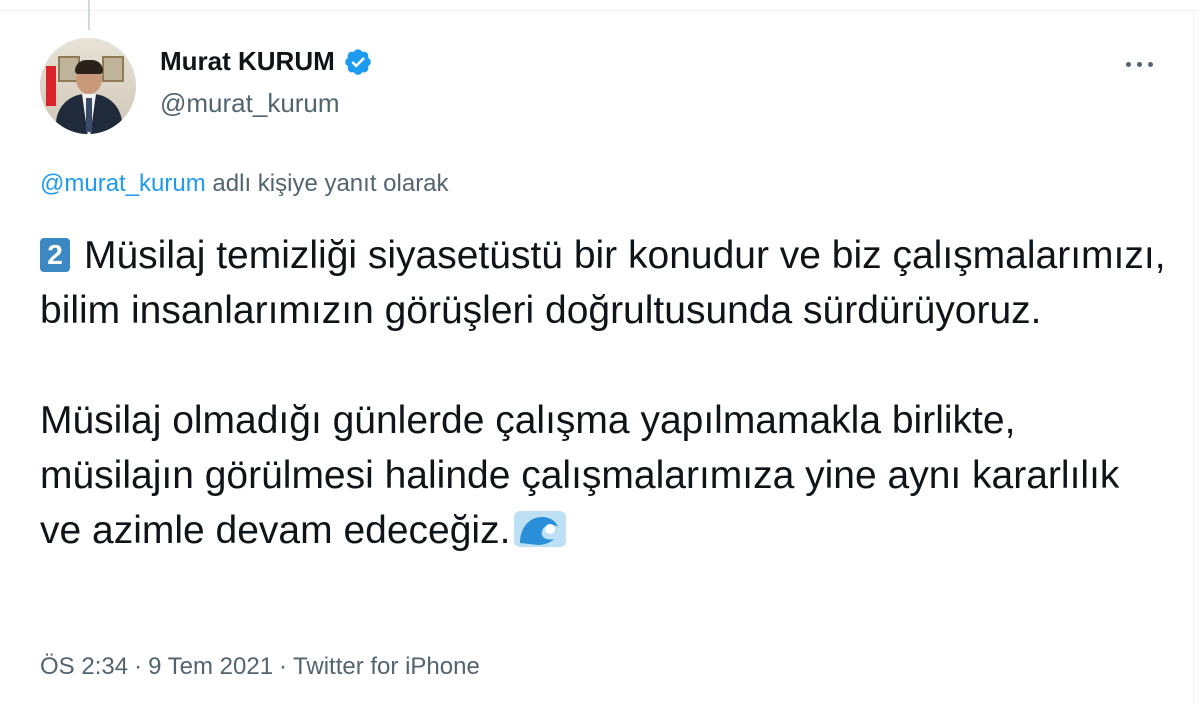 The width and height of the screenshot is (1200, 704). What do you see at coordinates (358, 62) in the screenshot?
I see `verified-badge-icon` at bounding box center [358, 62].